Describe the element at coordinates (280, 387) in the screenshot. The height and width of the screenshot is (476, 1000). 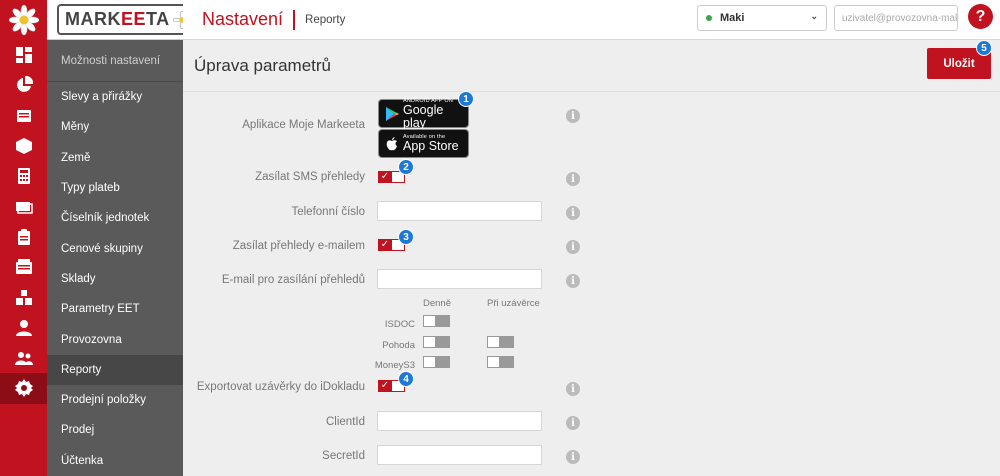
I see `idoklad-label: Exportovat uzávěrky do iDokladu` at that location.